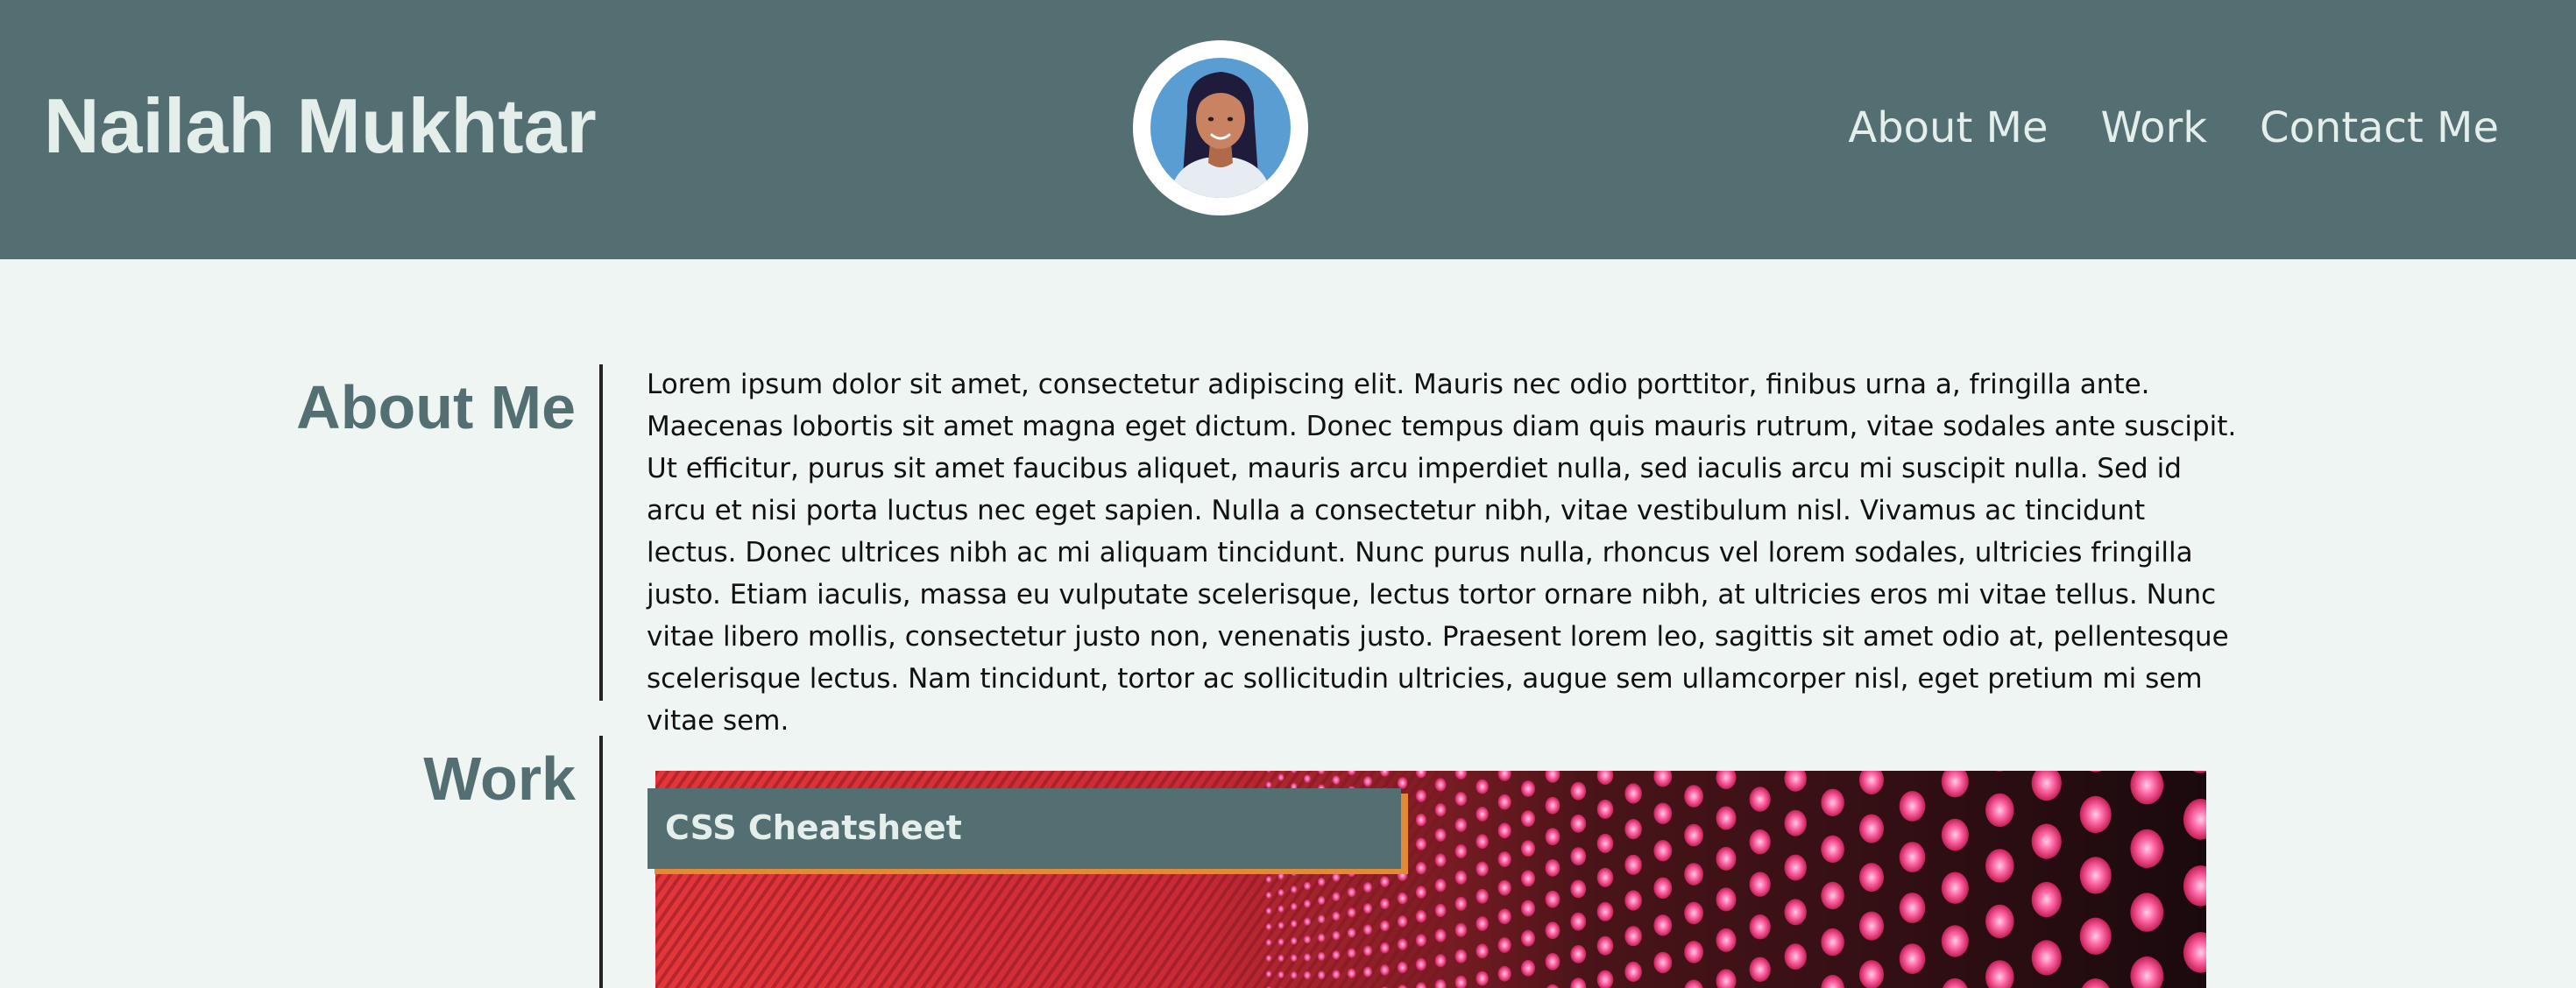  Describe the element at coordinates (1948, 128) in the screenshot. I see `nav-about-me: About Me` at that location.